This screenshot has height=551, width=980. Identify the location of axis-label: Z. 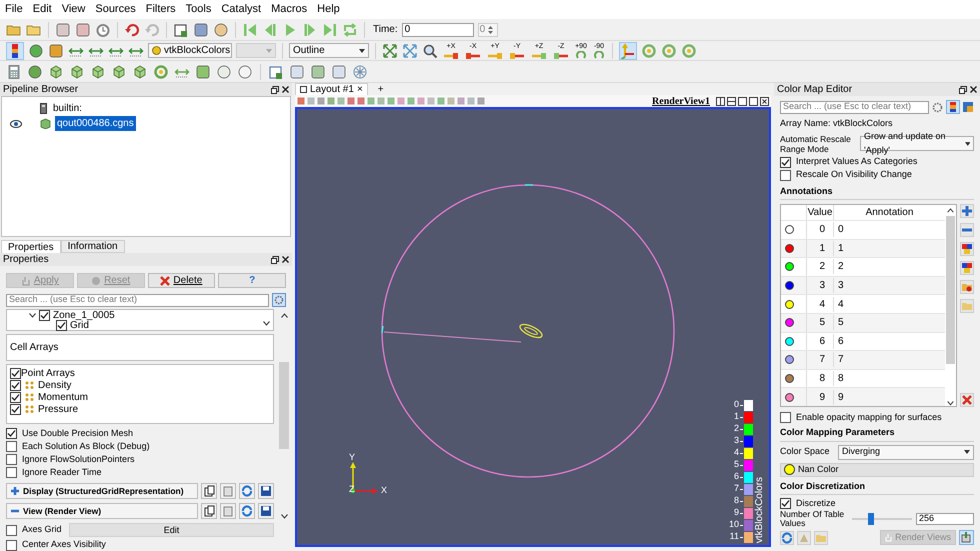
(351, 489).